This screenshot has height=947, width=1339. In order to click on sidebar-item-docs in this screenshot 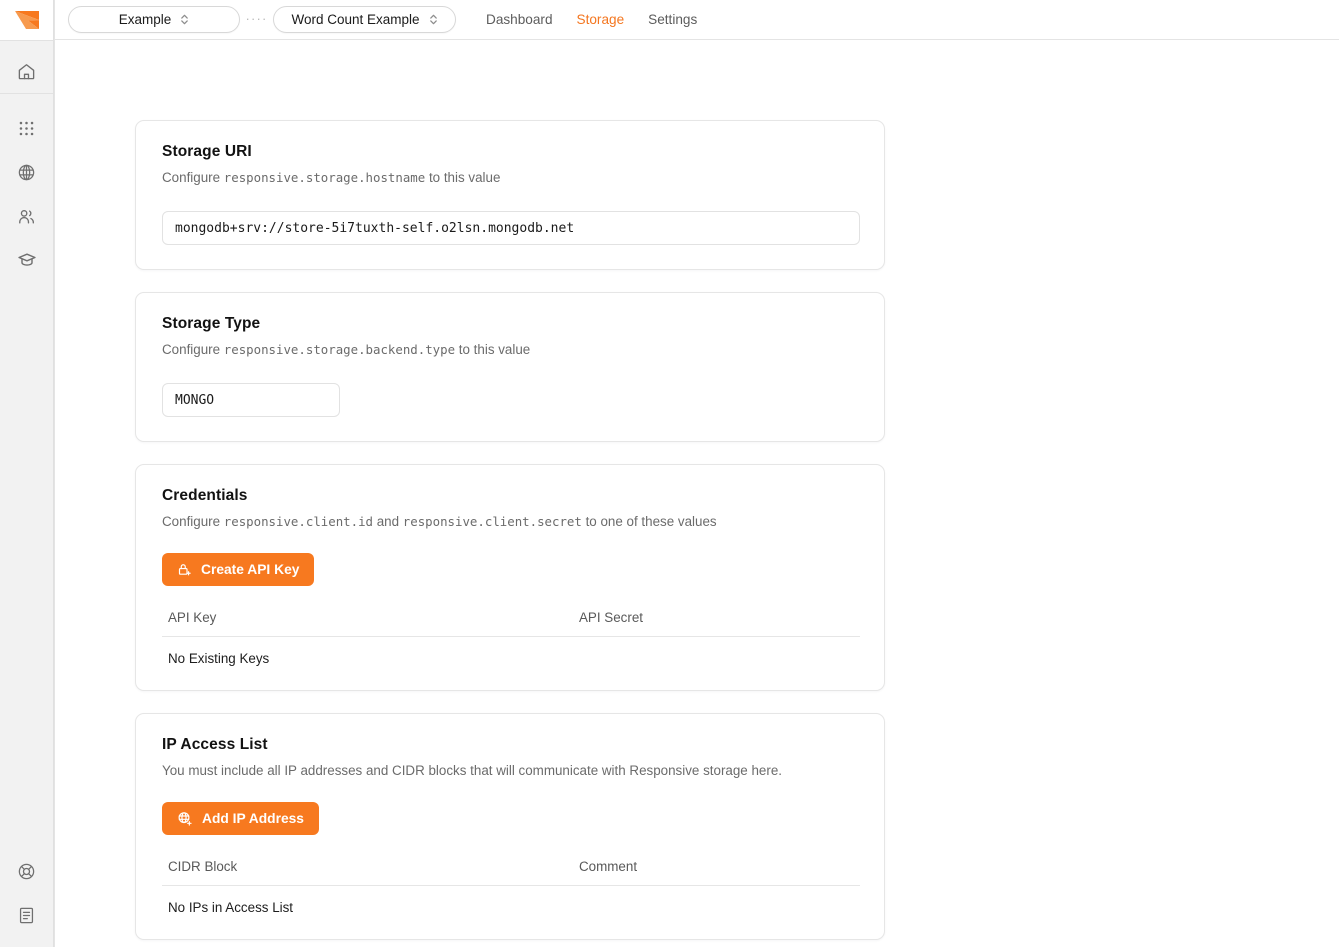, I will do `click(27, 915)`.